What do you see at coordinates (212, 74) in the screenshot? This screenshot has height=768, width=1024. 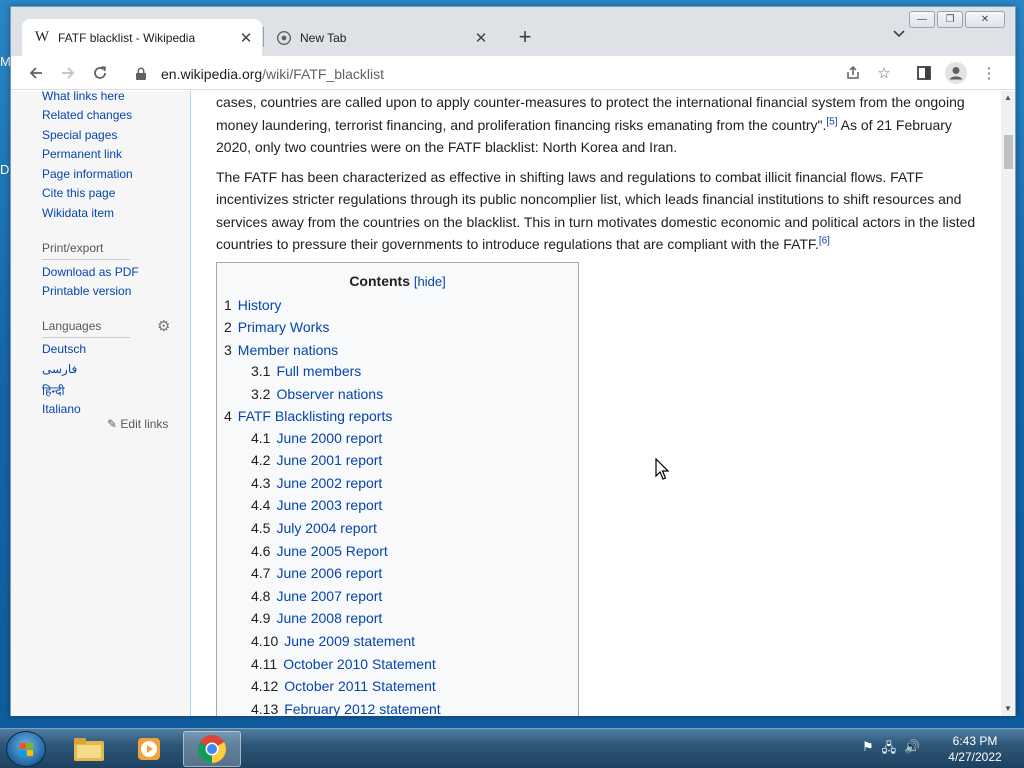 I see `url-domain: en.wikipedia.org` at bounding box center [212, 74].